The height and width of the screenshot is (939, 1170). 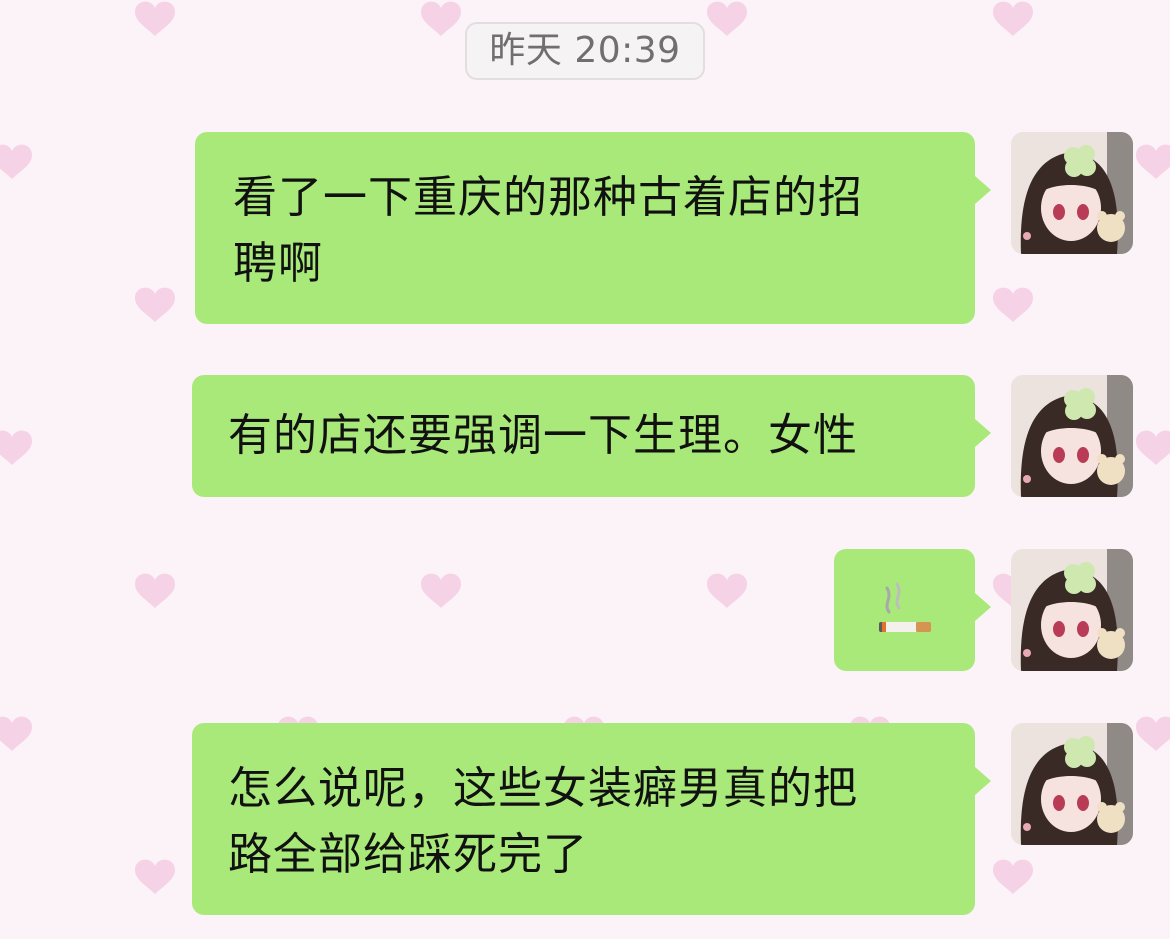 What do you see at coordinates (543, 435) in the screenshot?
I see `message-2-line-1: 有的店还要强调一下生理。女性` at bounding box center [543, 435].